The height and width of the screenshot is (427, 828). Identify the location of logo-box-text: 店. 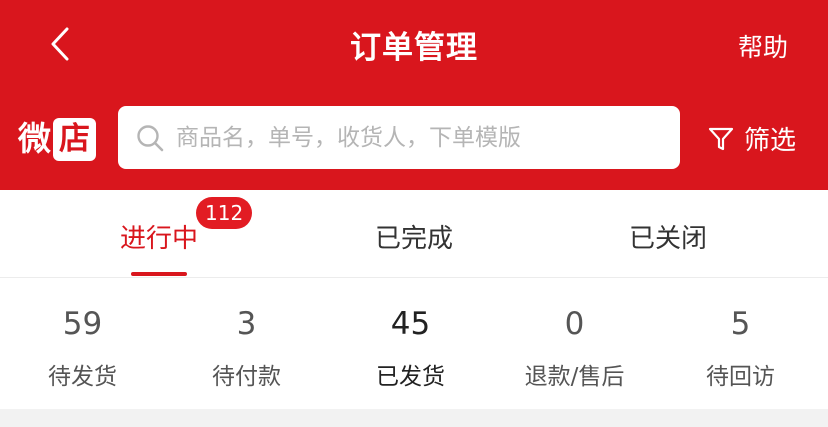
(74, 139).